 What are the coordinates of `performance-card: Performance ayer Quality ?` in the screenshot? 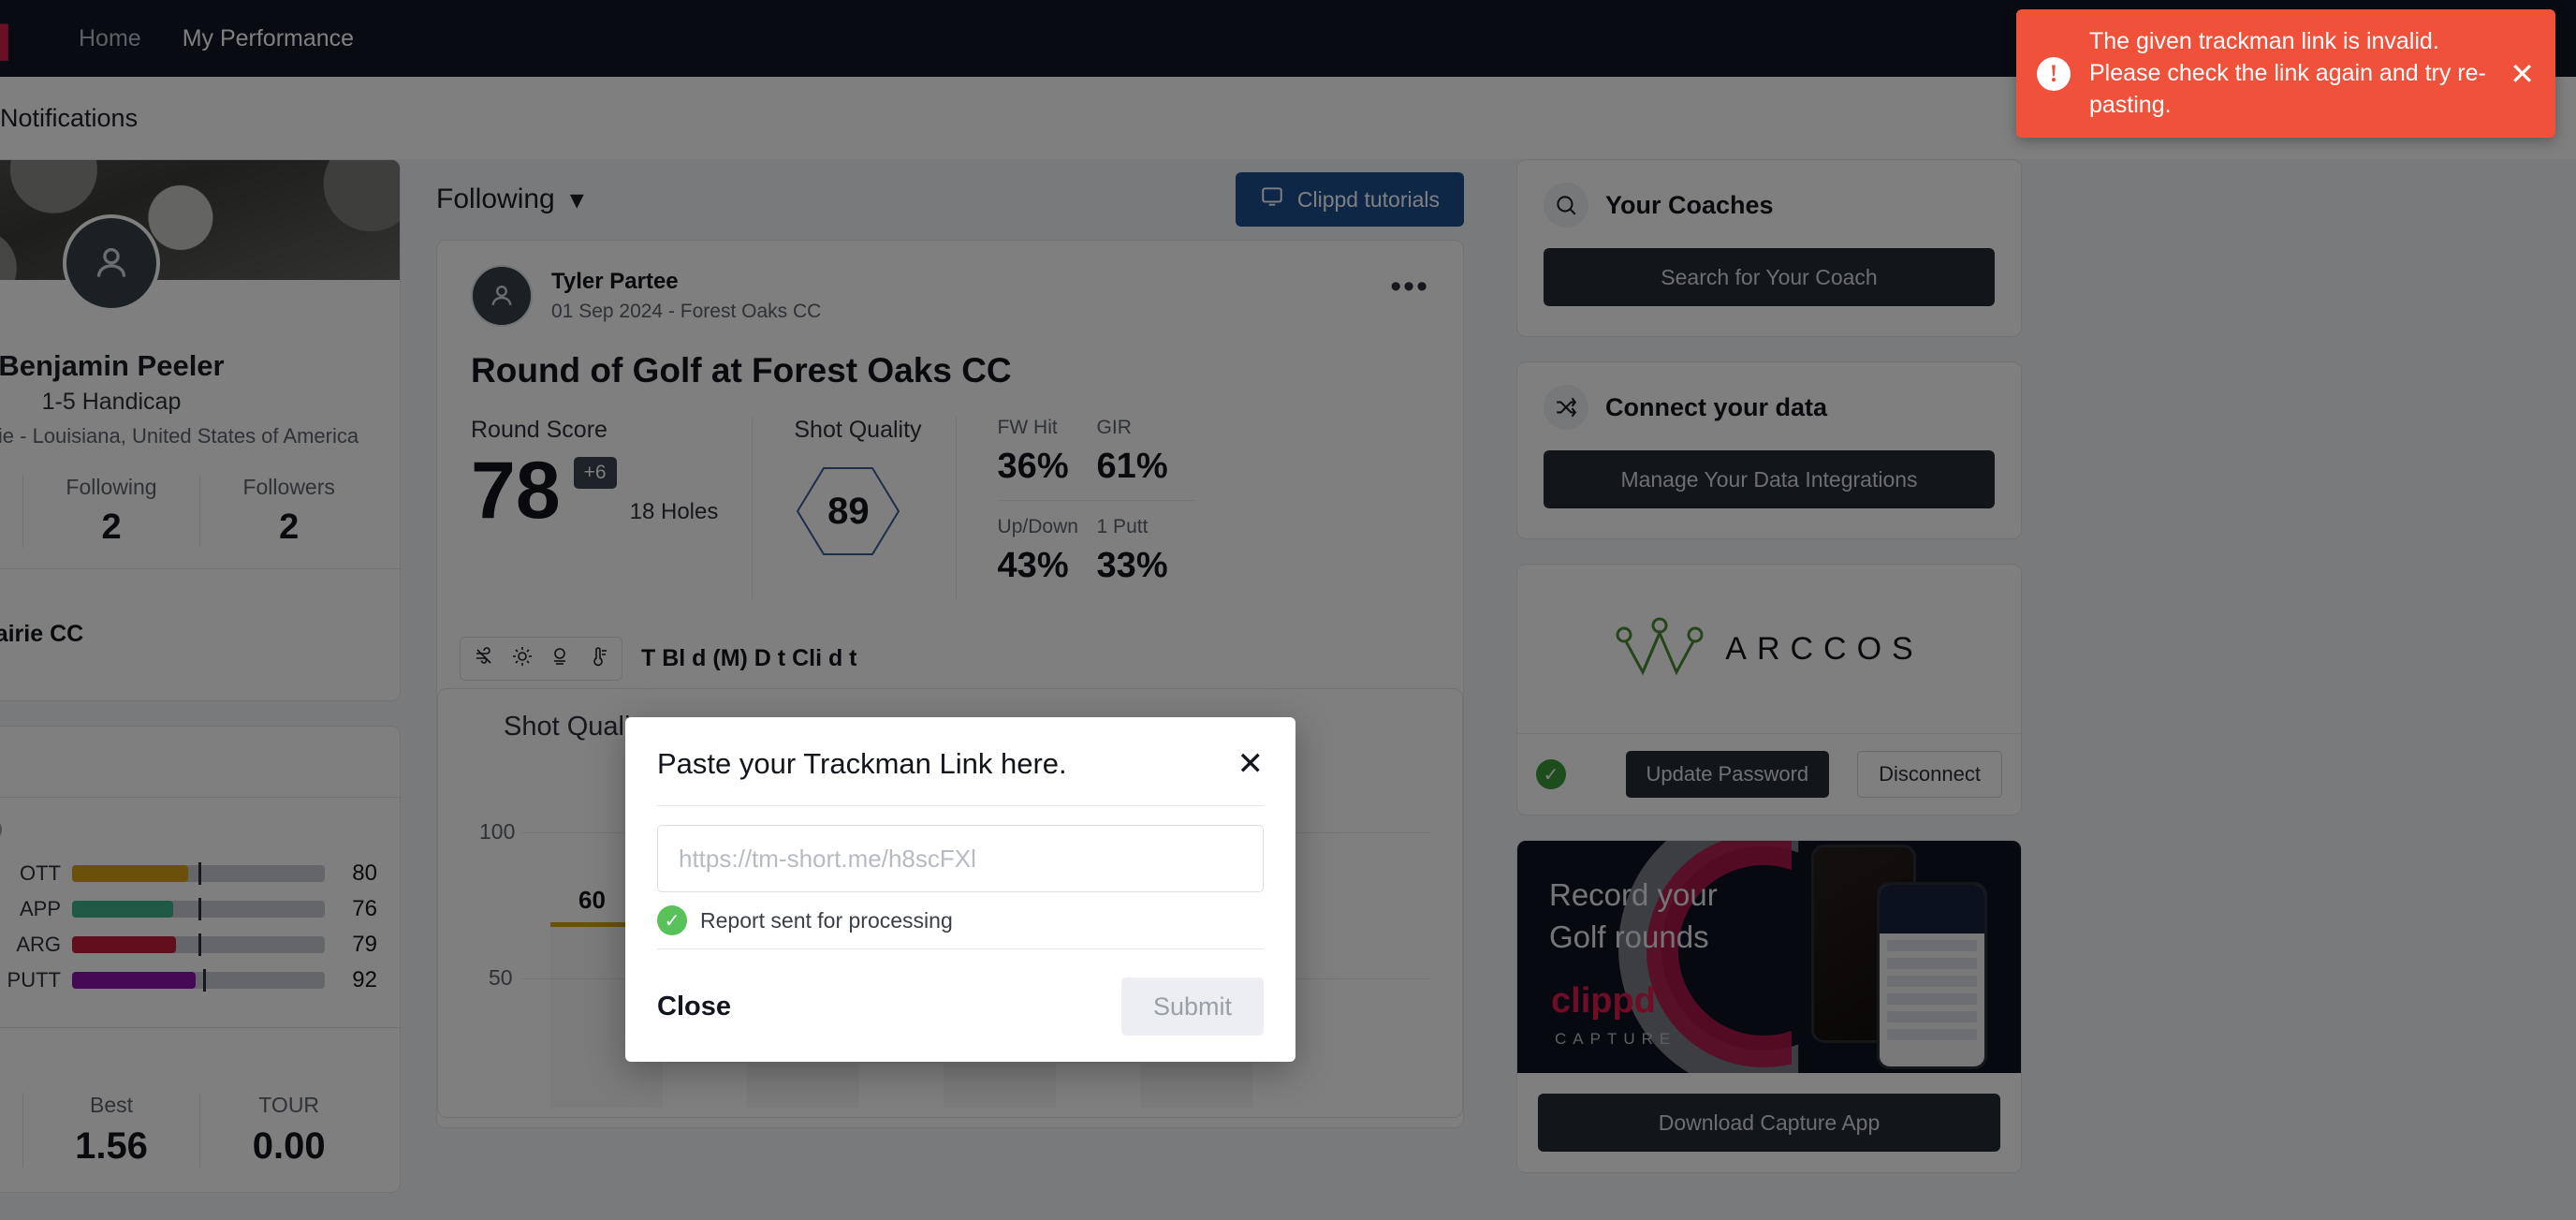 It's located at (200, 959).